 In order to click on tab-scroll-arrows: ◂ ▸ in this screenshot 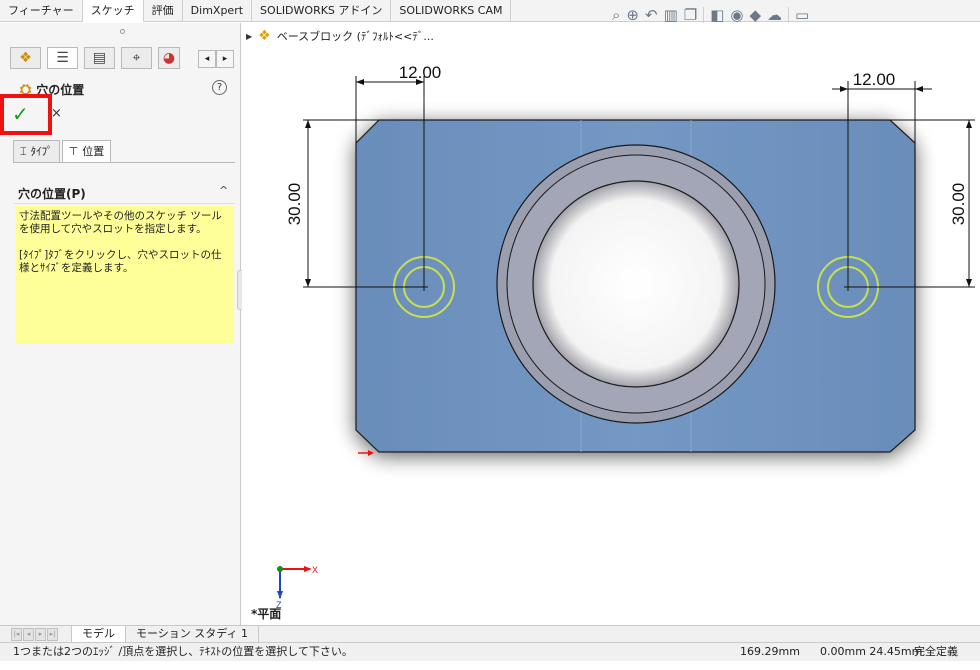, I will do `click(216, 59)`.